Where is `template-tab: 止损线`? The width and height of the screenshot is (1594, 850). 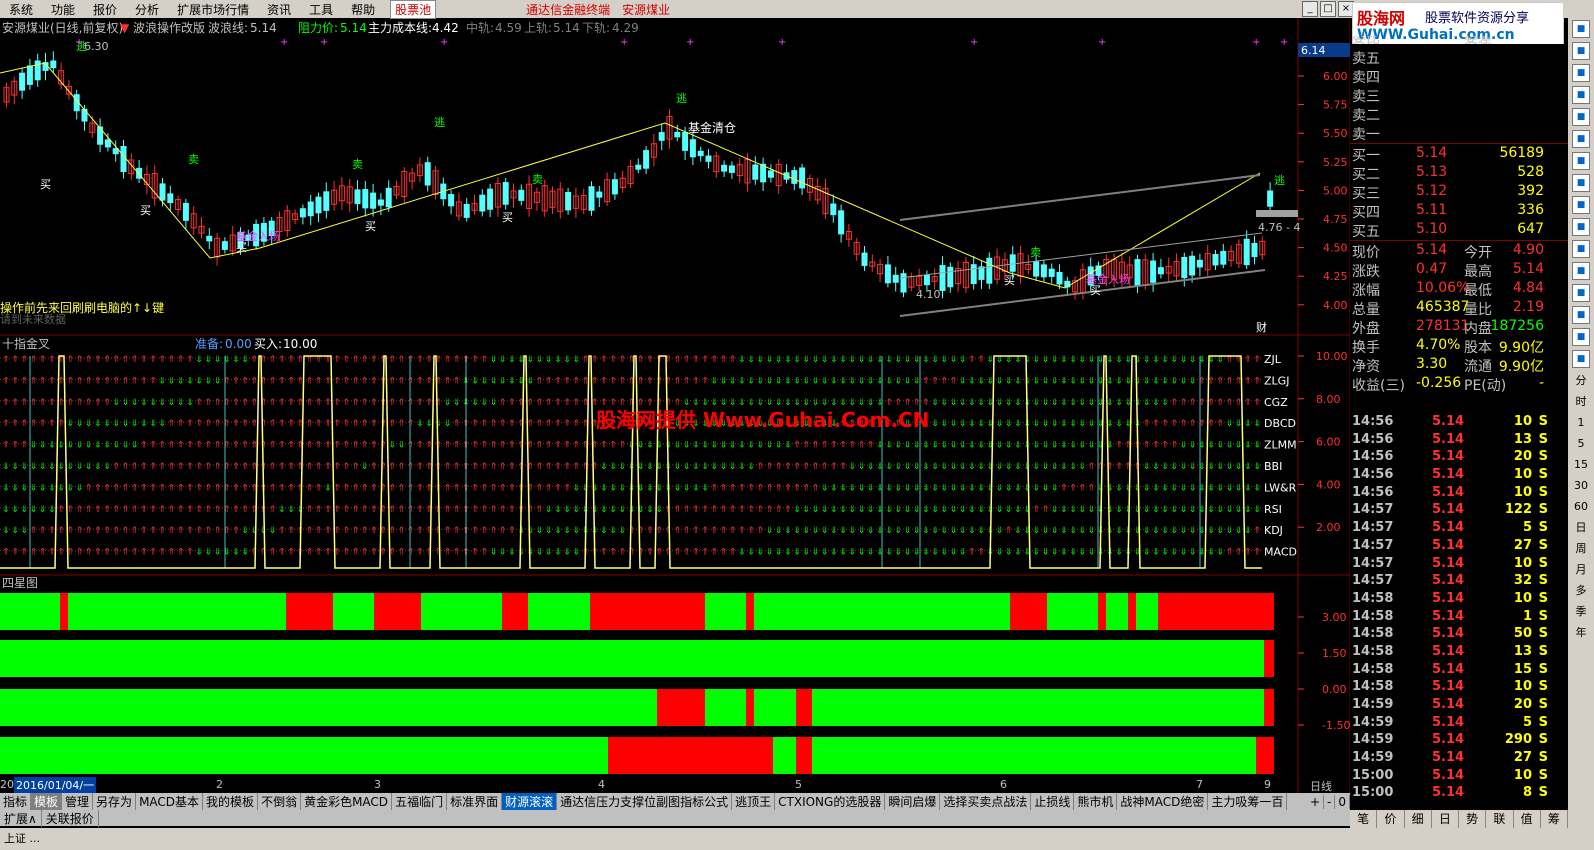
template-tab: 止损线 is located at coordinates (1053, 801).